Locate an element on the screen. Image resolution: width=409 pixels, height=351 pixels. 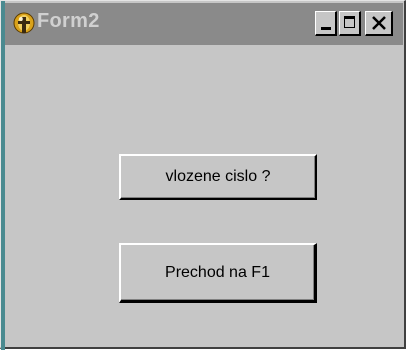
input-number-button: vlozene cislo ? is located at coordinates (218, 177).